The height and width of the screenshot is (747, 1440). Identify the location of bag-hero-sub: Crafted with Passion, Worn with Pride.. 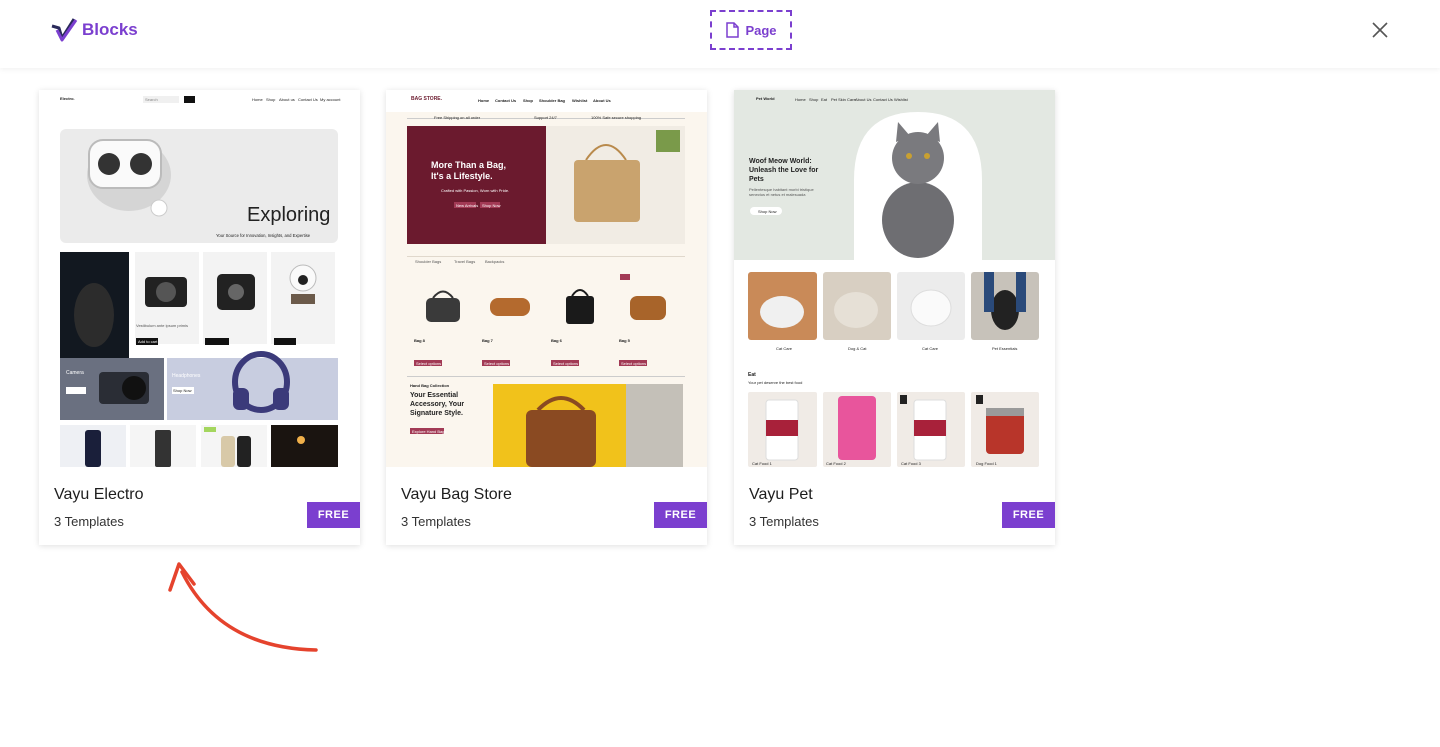
(475, 190).